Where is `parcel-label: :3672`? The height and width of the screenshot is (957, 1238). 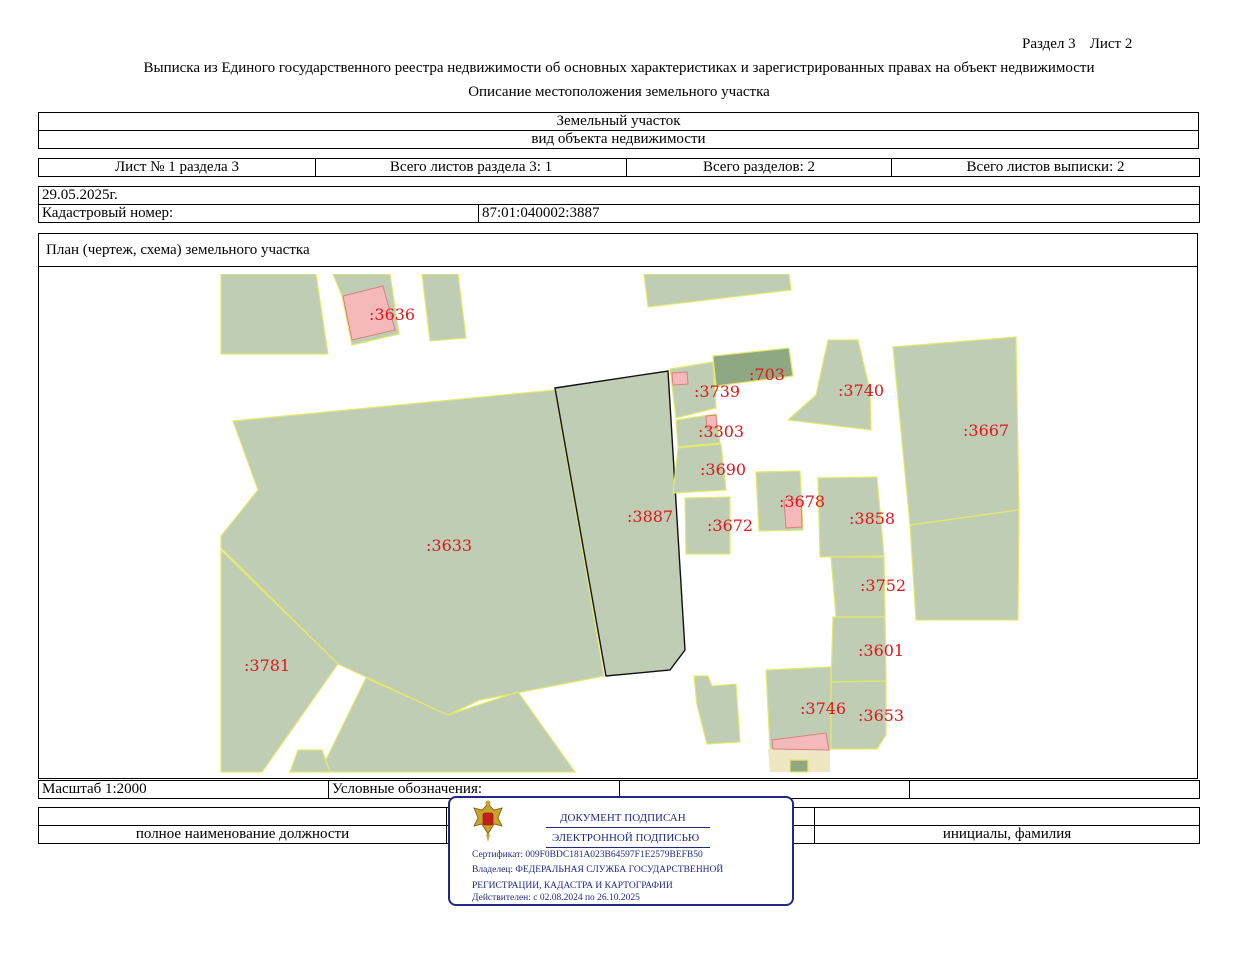
parcel-label: :3672 is located at coordinates (730, 525).